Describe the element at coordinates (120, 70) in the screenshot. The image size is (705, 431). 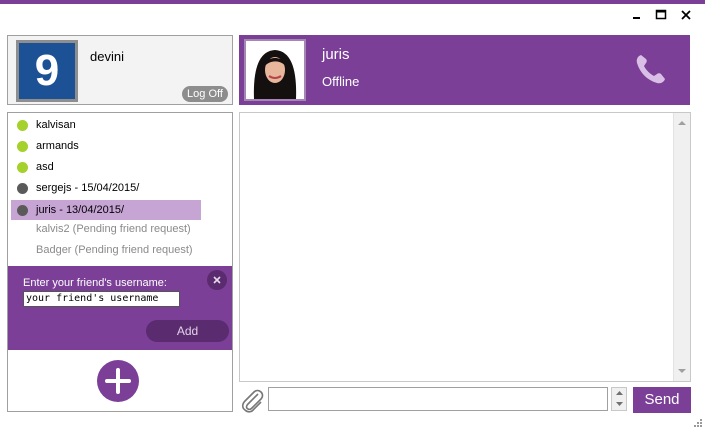
I see `user-panel: 9 devini Log Off` at that location.